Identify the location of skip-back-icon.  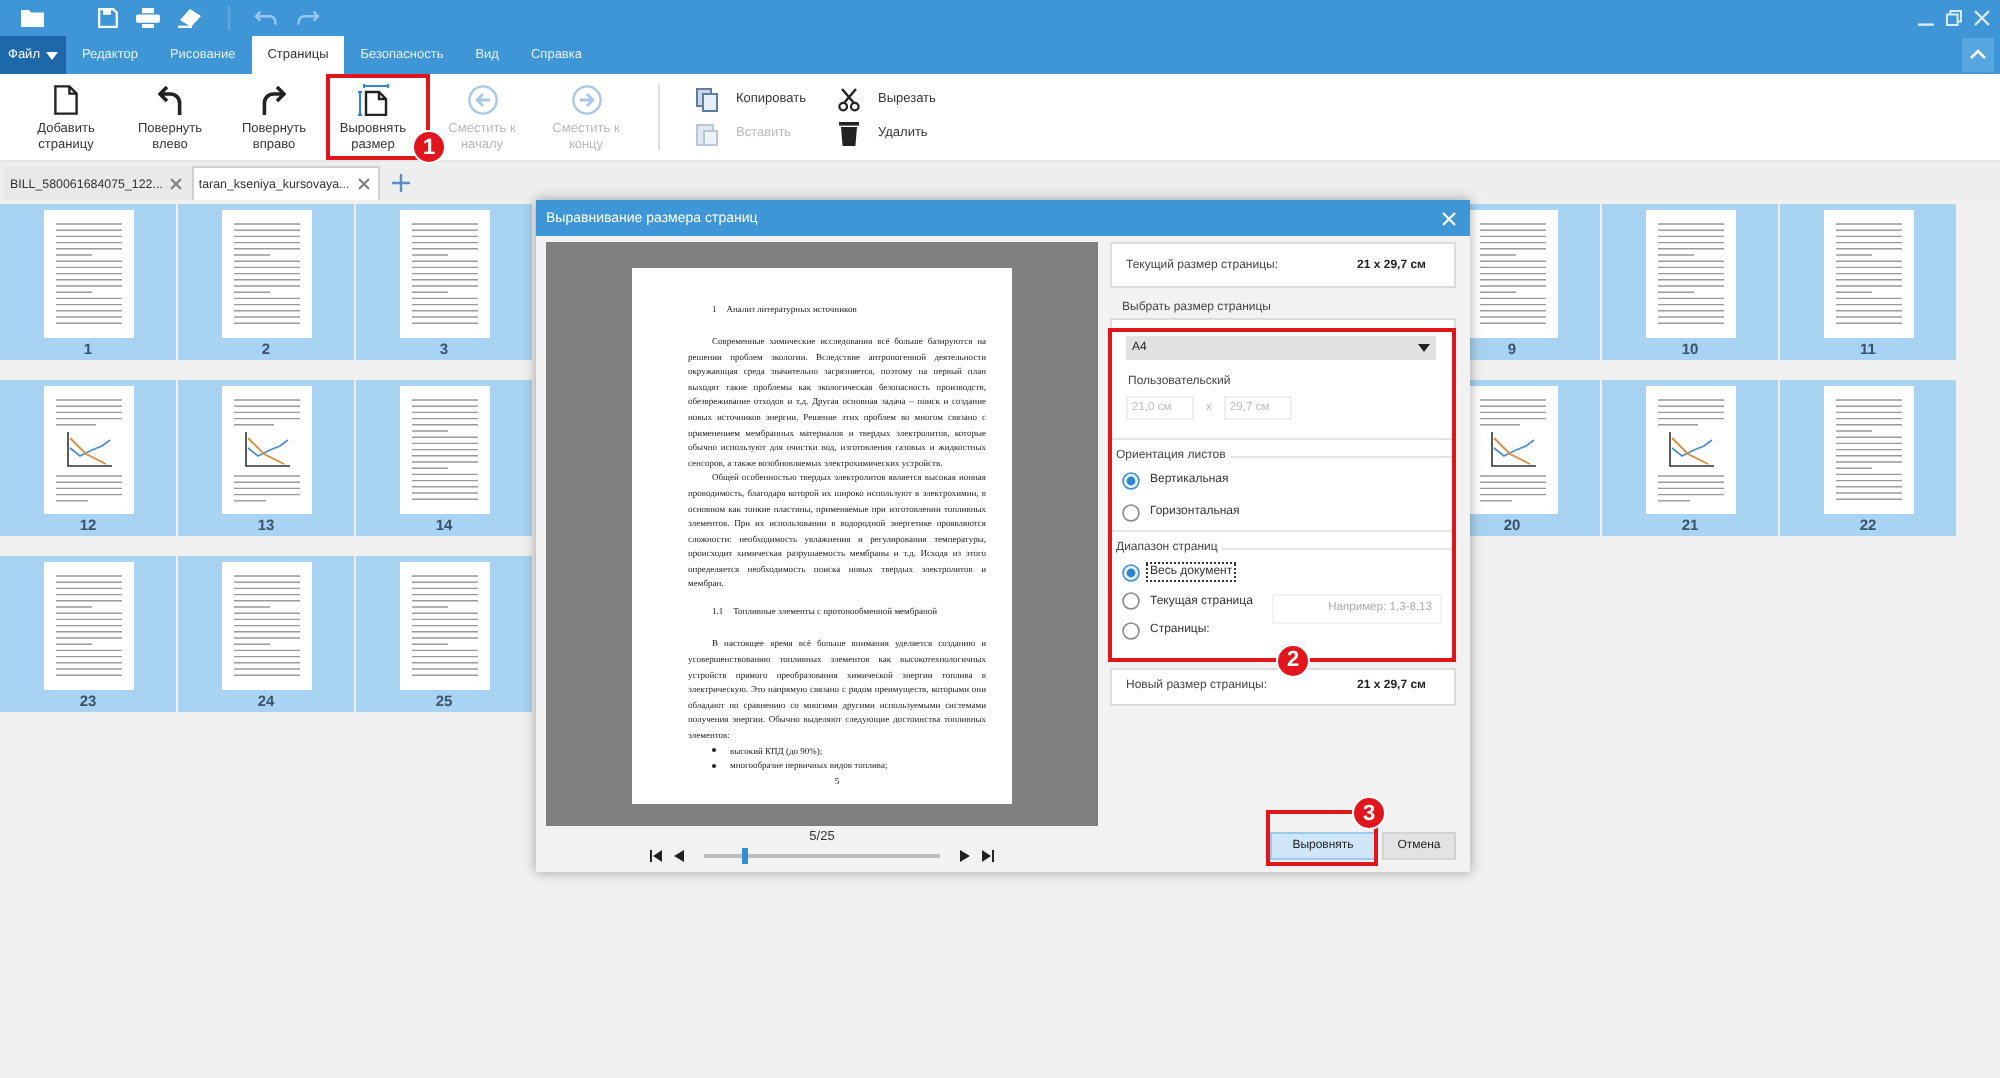
(656, 856).